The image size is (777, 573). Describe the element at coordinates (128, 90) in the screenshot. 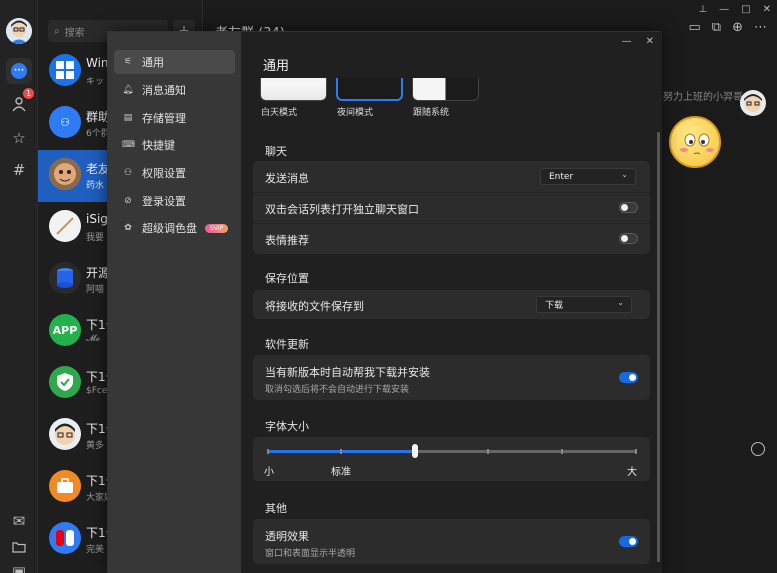

I see `bell-icon: 🔔︎` at that location.